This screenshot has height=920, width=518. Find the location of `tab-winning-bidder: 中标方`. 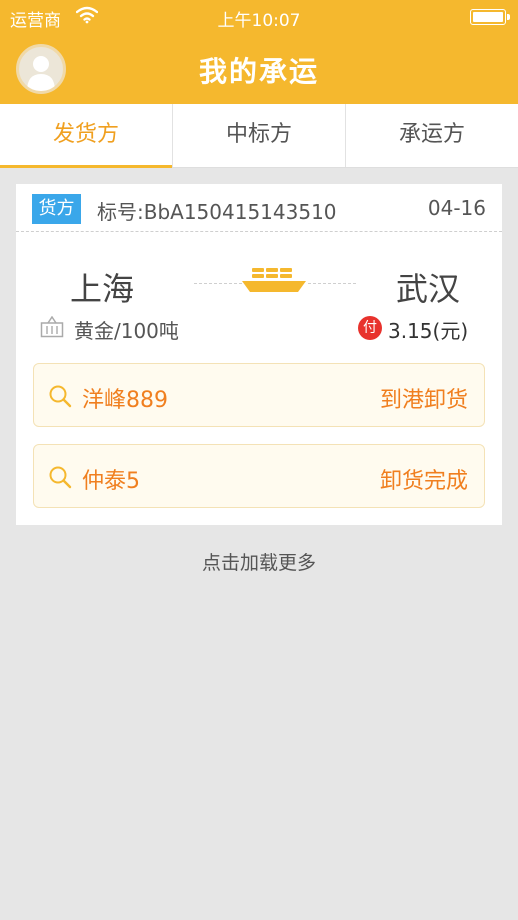

tab-winning-bidder: 中标方 is located at coordinates (259, 135).